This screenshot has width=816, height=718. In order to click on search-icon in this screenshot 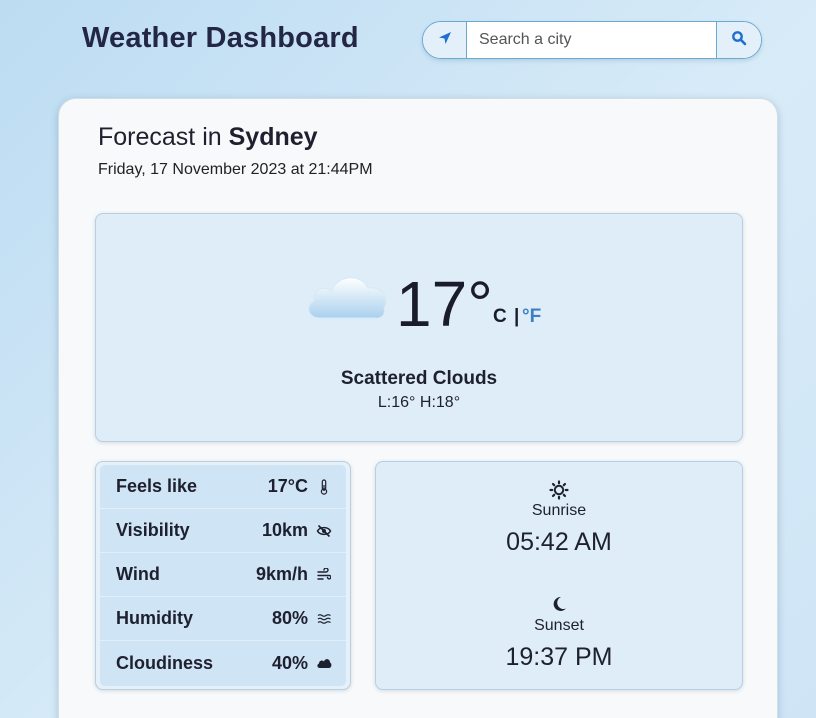, I will do `click(739, 40)`.